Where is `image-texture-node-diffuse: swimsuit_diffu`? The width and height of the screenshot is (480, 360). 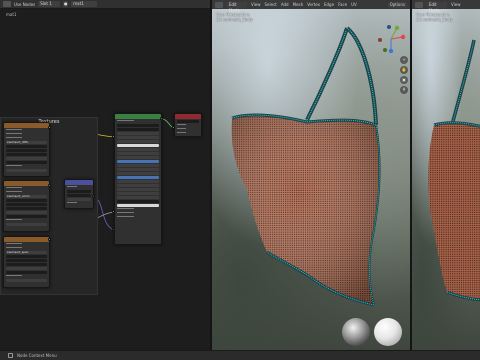 image-texture-node-diffuse: swimsuit_diffu is located at coordinates (26, 149).